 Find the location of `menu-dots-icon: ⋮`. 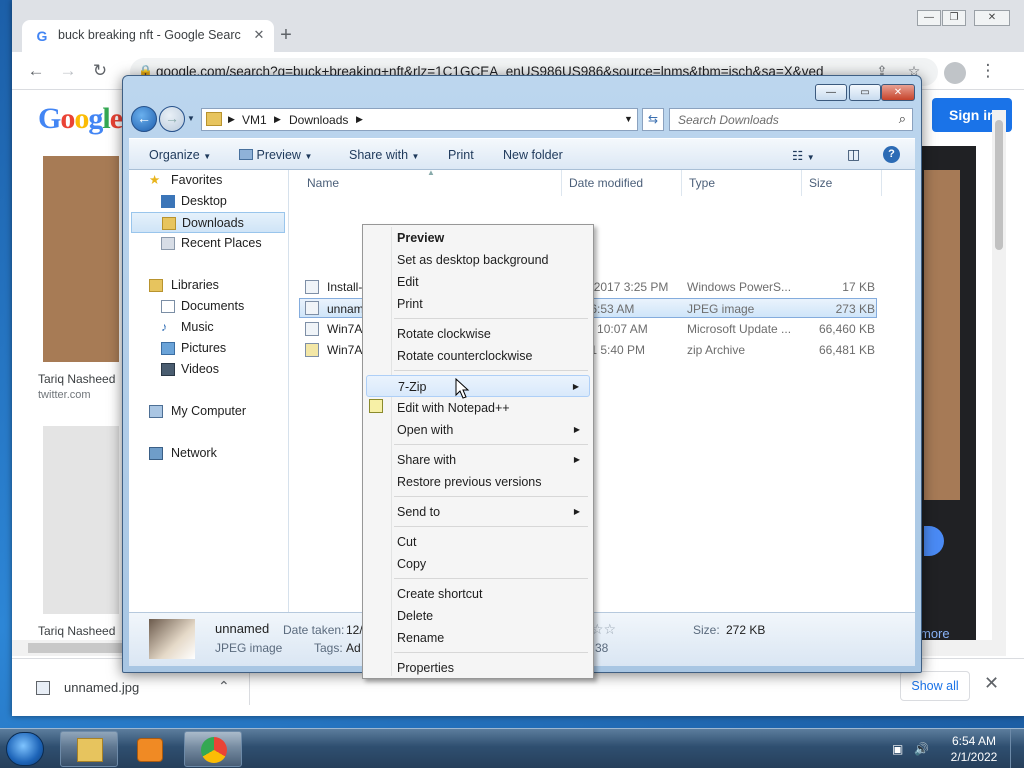

menu-dots-icon: ⋮ is located at coordinates (988, 72).